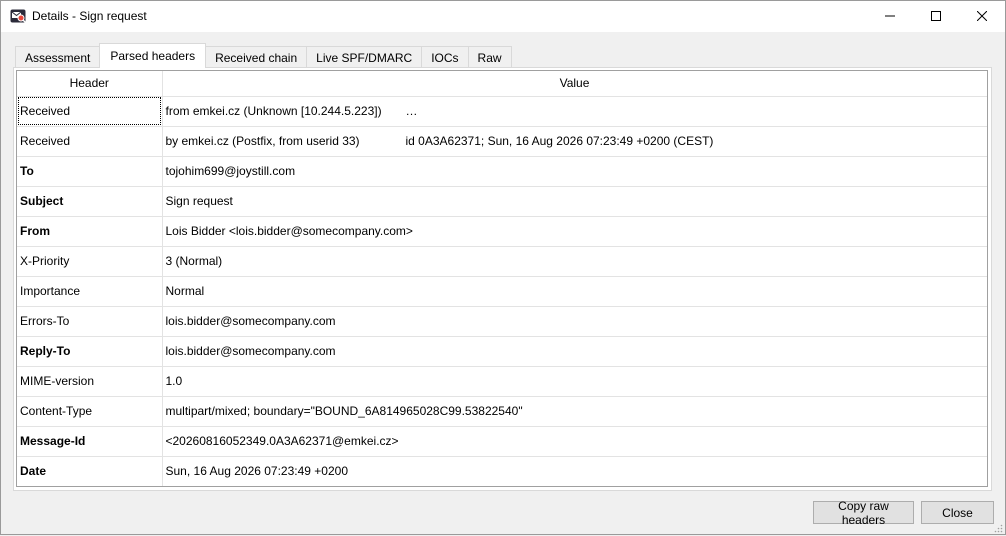 Image resolution: width=1006 pixels, height=536 pixels. I want to click on table-row: Errors-To lois.bidder@somecompany.com, so click(502, 321).